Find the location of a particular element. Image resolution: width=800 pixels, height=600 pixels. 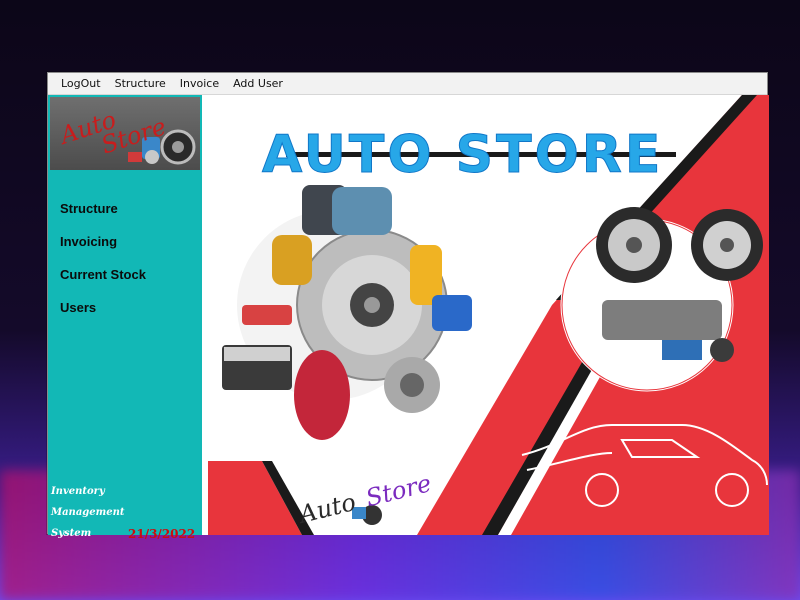

footer-date: 21/3/2022 is located at coordinates (162, 534).